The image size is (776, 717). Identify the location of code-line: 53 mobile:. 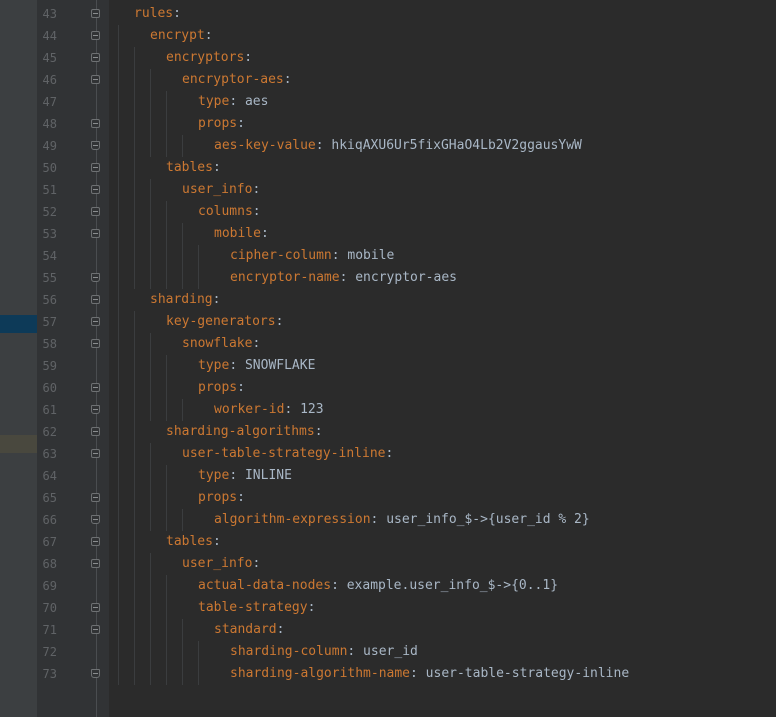
(388, 234).